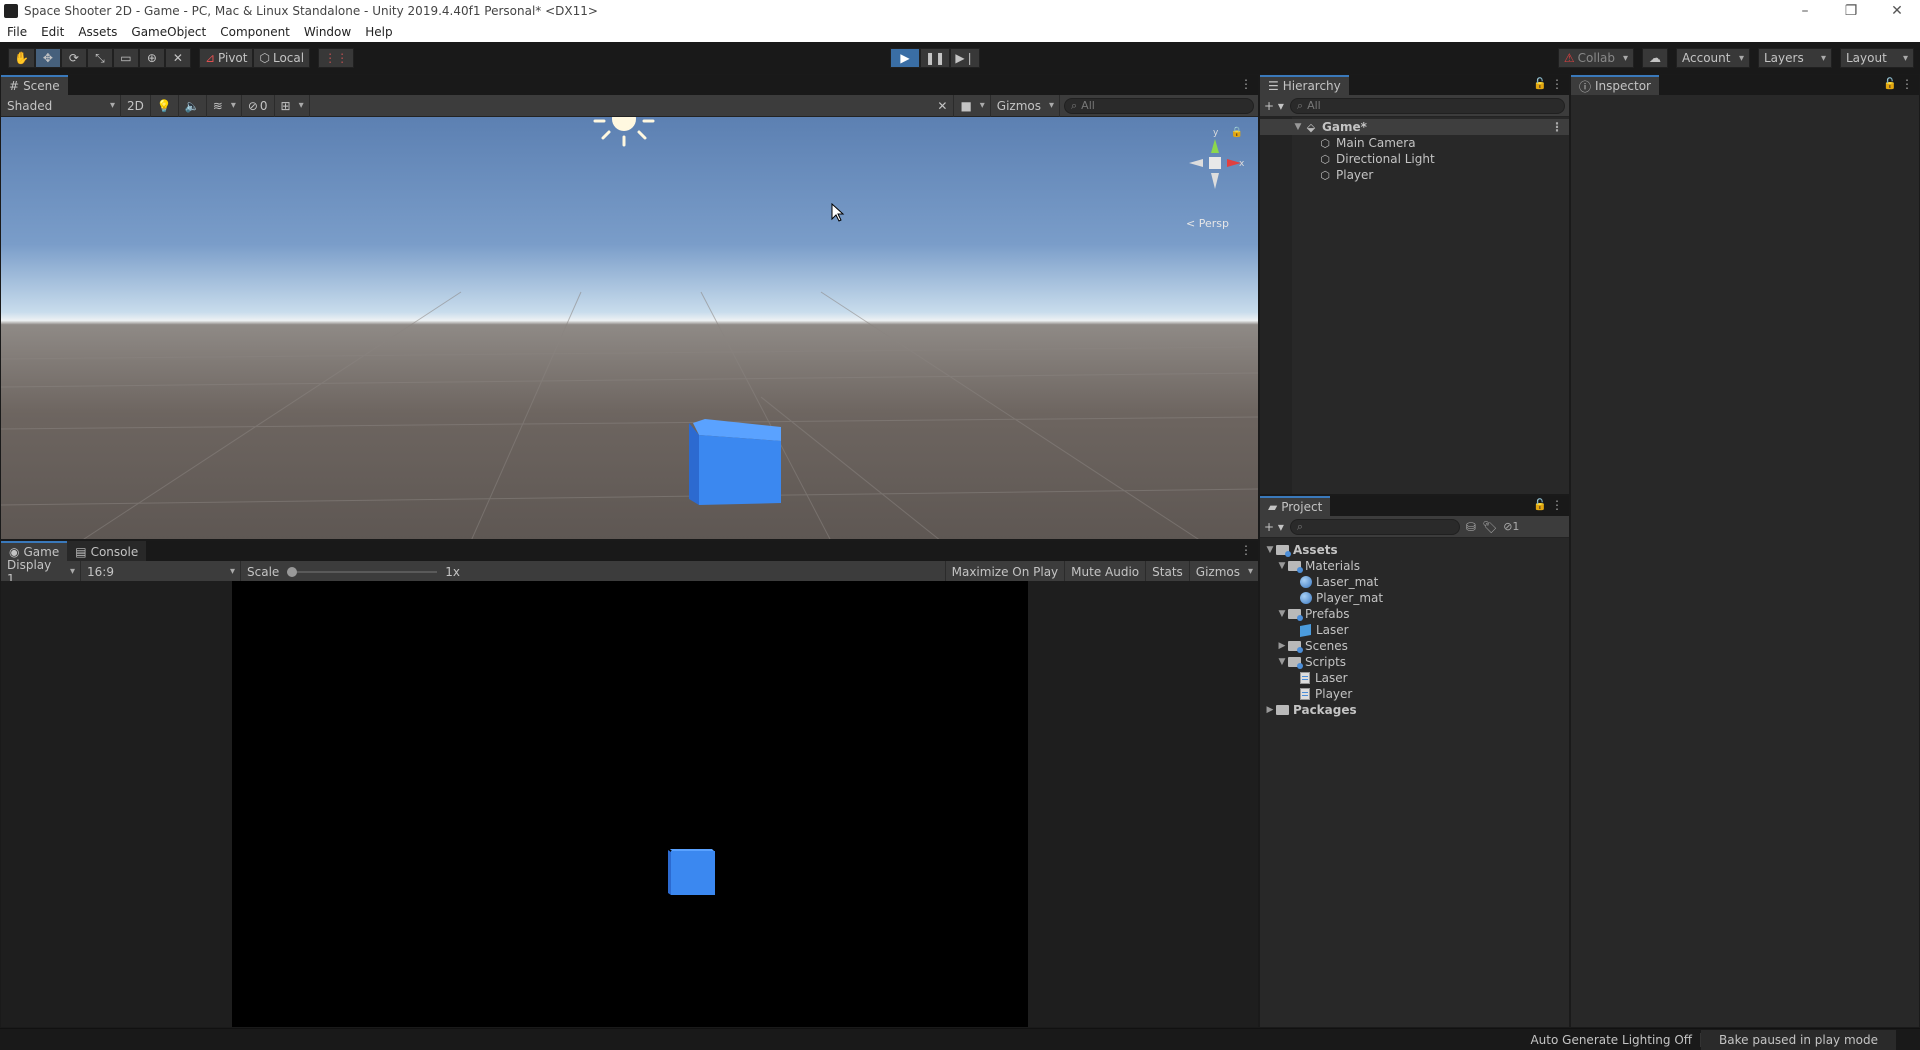 This screenshot has width=1920, height=1050. I want to click on scale-slider-thumb, so click(292, 571).